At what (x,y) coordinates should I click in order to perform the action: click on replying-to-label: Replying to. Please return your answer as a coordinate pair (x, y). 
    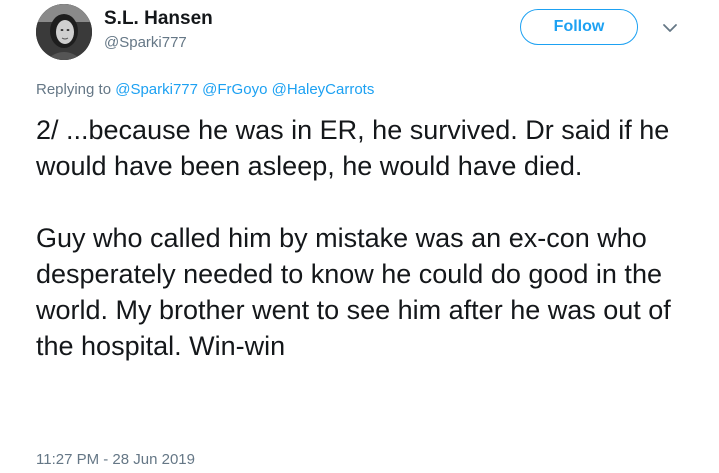
    Looking at the image, I should click on (74, 89).